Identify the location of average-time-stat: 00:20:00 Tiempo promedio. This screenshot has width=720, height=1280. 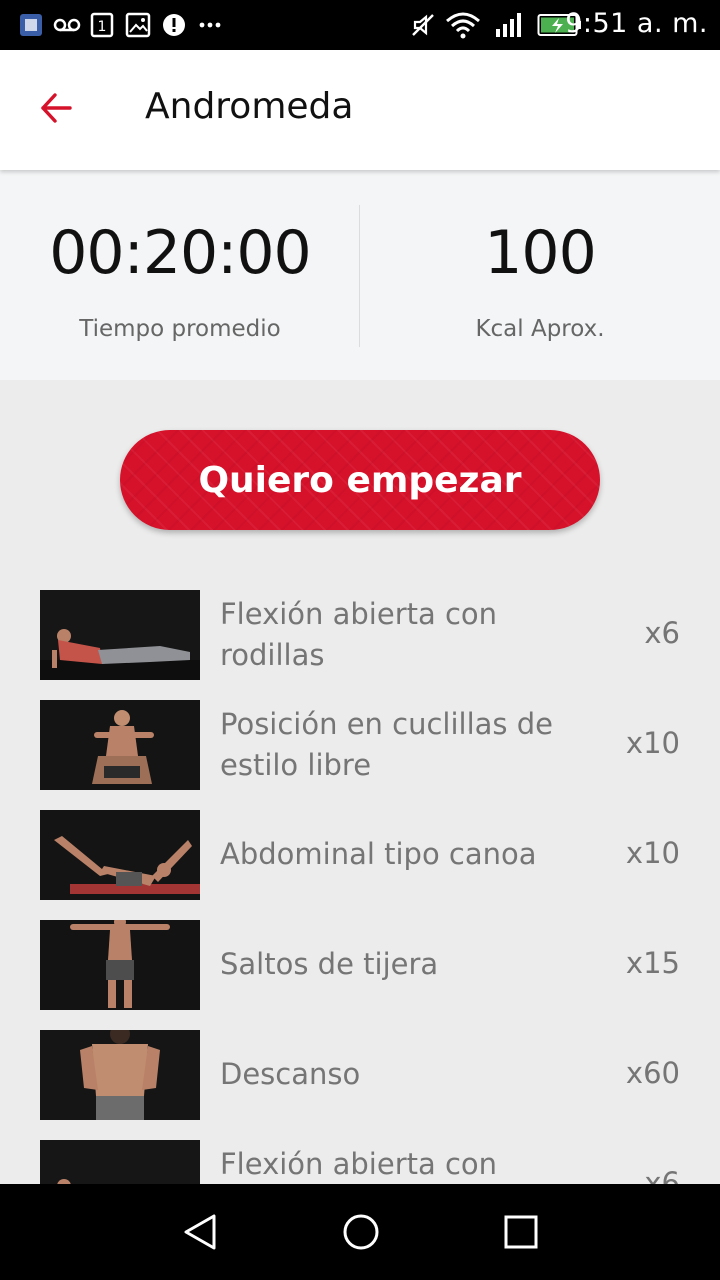
(180, 275).